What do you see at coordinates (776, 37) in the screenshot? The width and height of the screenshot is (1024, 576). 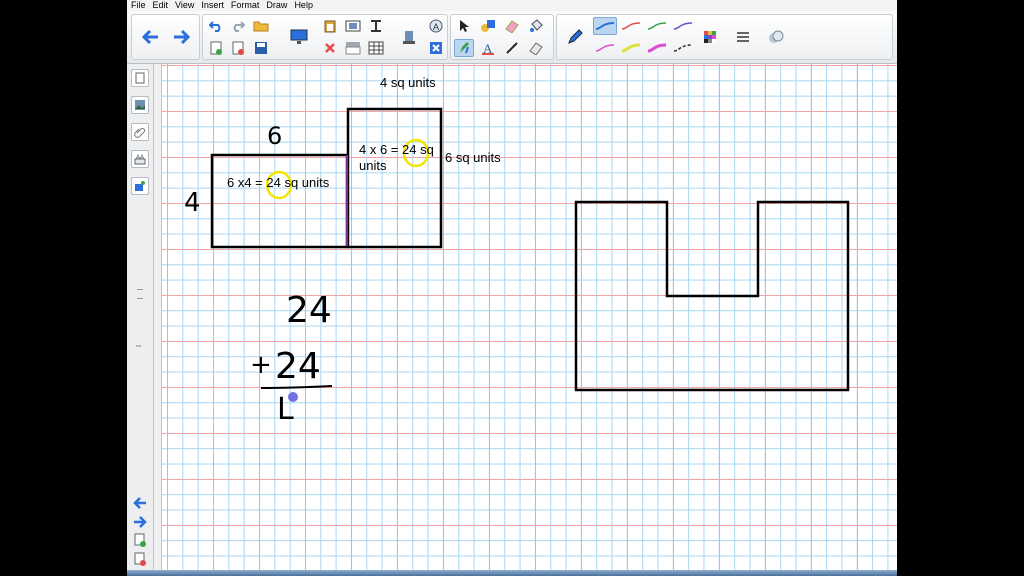 I see `properties-icon` at bounding box center [776, 37].